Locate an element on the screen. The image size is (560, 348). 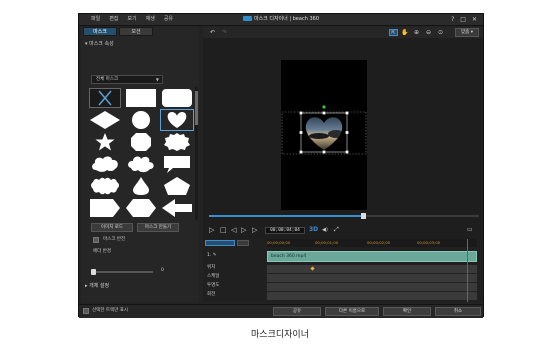
zoom-in-icon: ⊕ is located at coordinates (416, 32).